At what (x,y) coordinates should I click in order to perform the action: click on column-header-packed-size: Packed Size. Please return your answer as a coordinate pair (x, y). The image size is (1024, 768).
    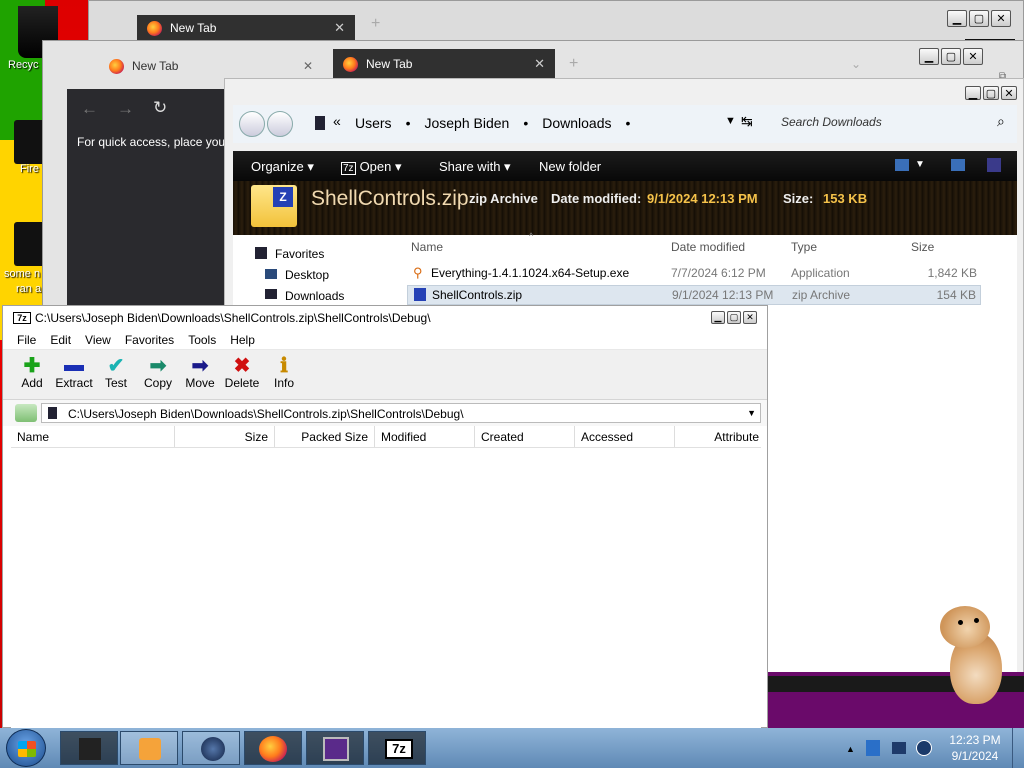
    Looking at the image, I should click on (325, 436).